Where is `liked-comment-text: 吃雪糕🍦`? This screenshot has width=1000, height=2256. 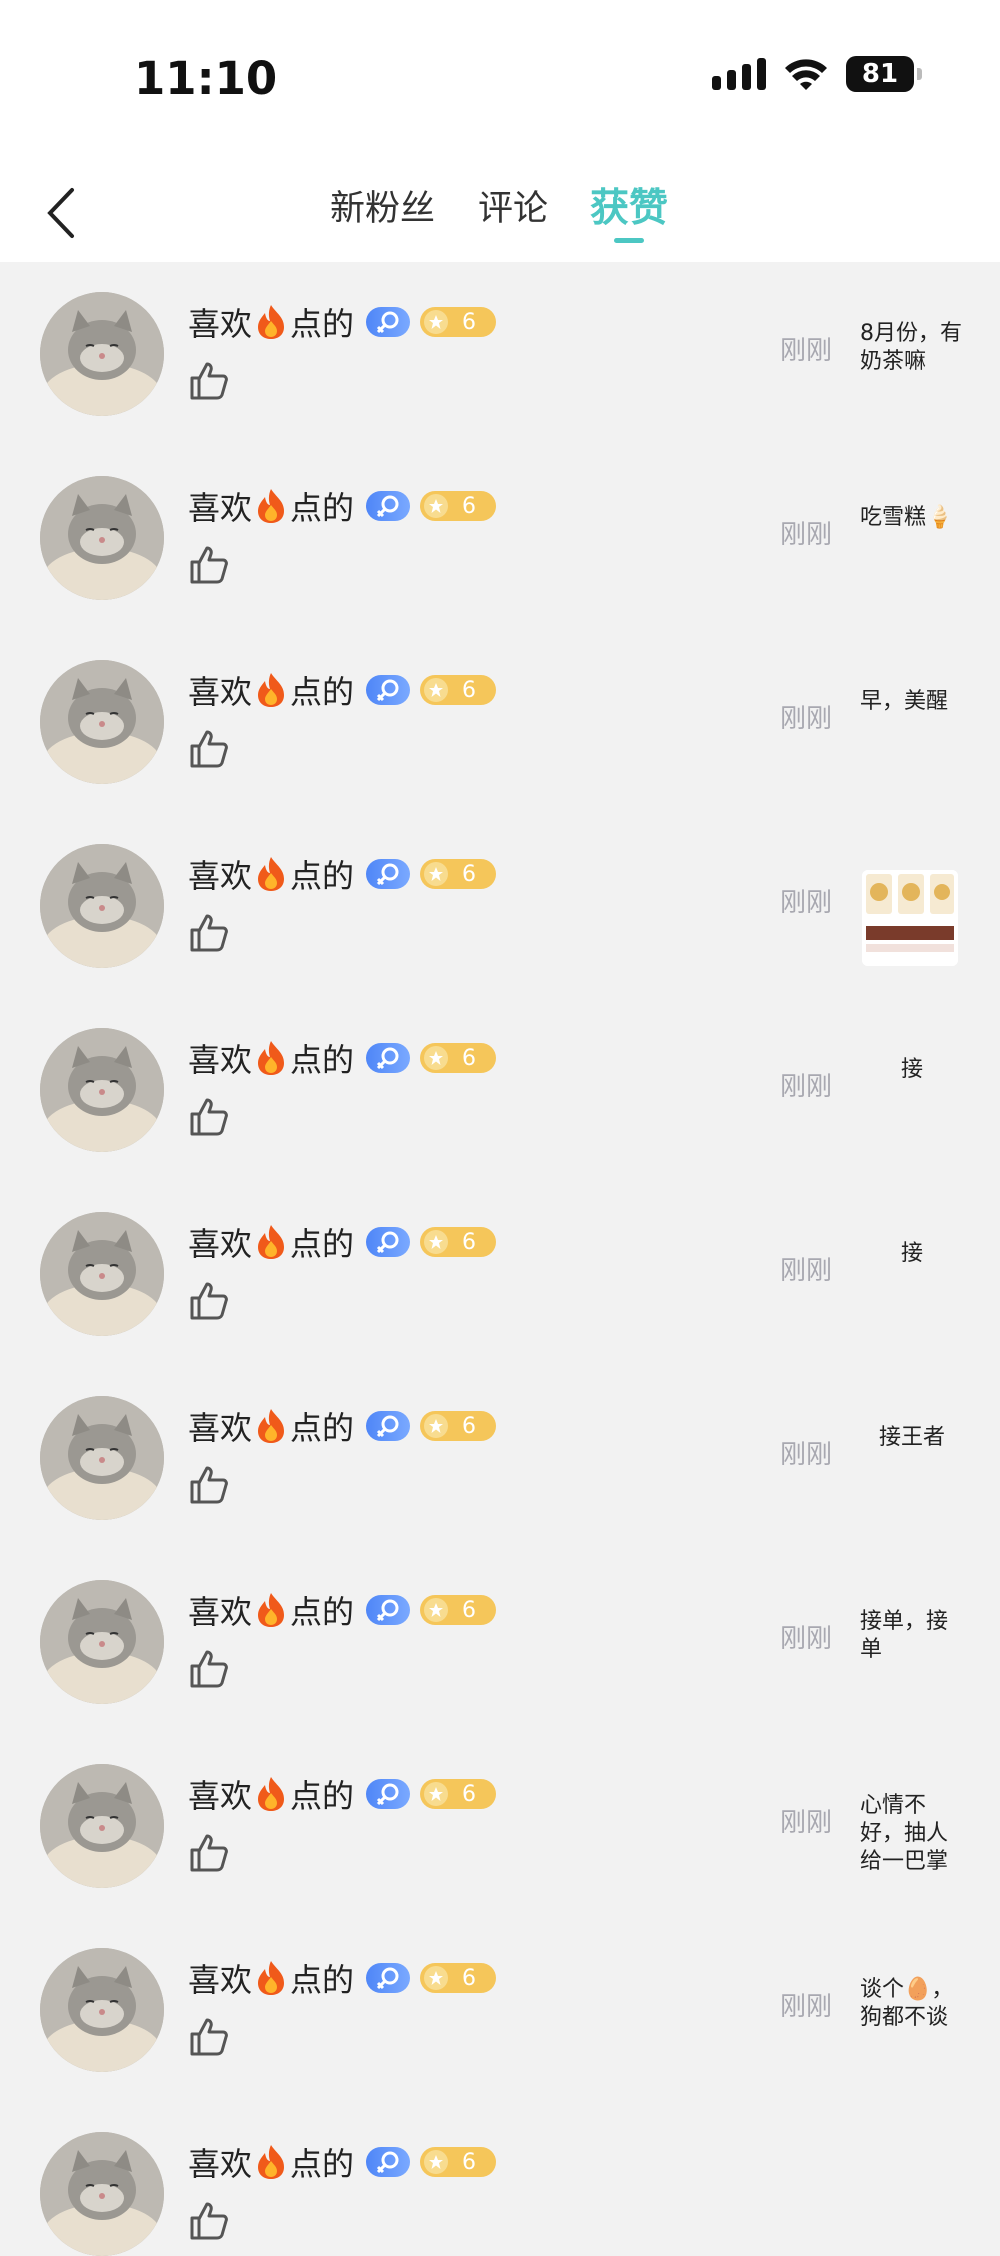
liked-comment-text: 吃雪糕🍦 is located at coordinates (912, 518).